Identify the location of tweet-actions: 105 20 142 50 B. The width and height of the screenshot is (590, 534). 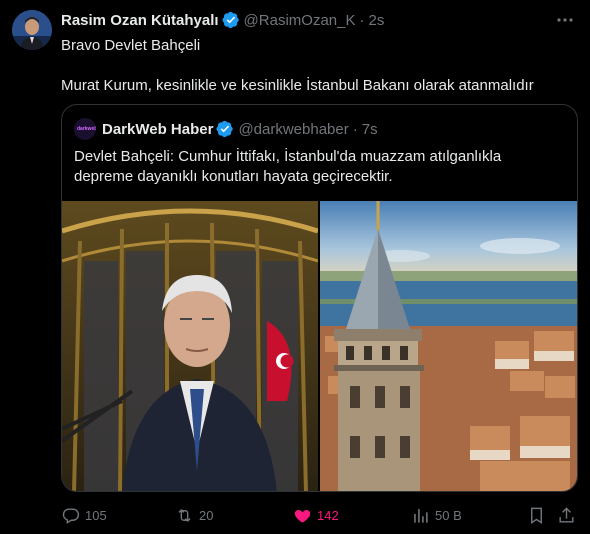
(320, 515).